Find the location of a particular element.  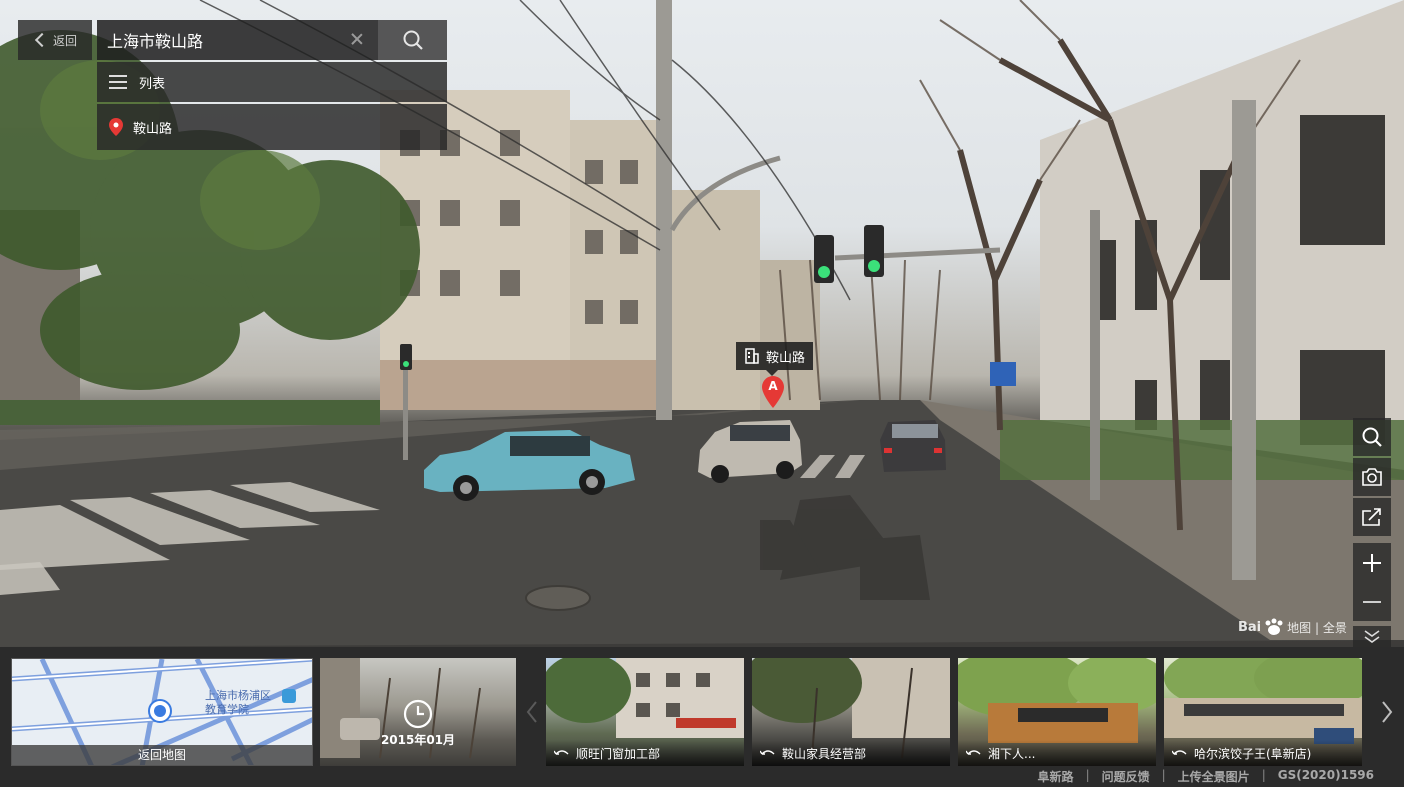

clear-icon is located at coordinates (357, 39).